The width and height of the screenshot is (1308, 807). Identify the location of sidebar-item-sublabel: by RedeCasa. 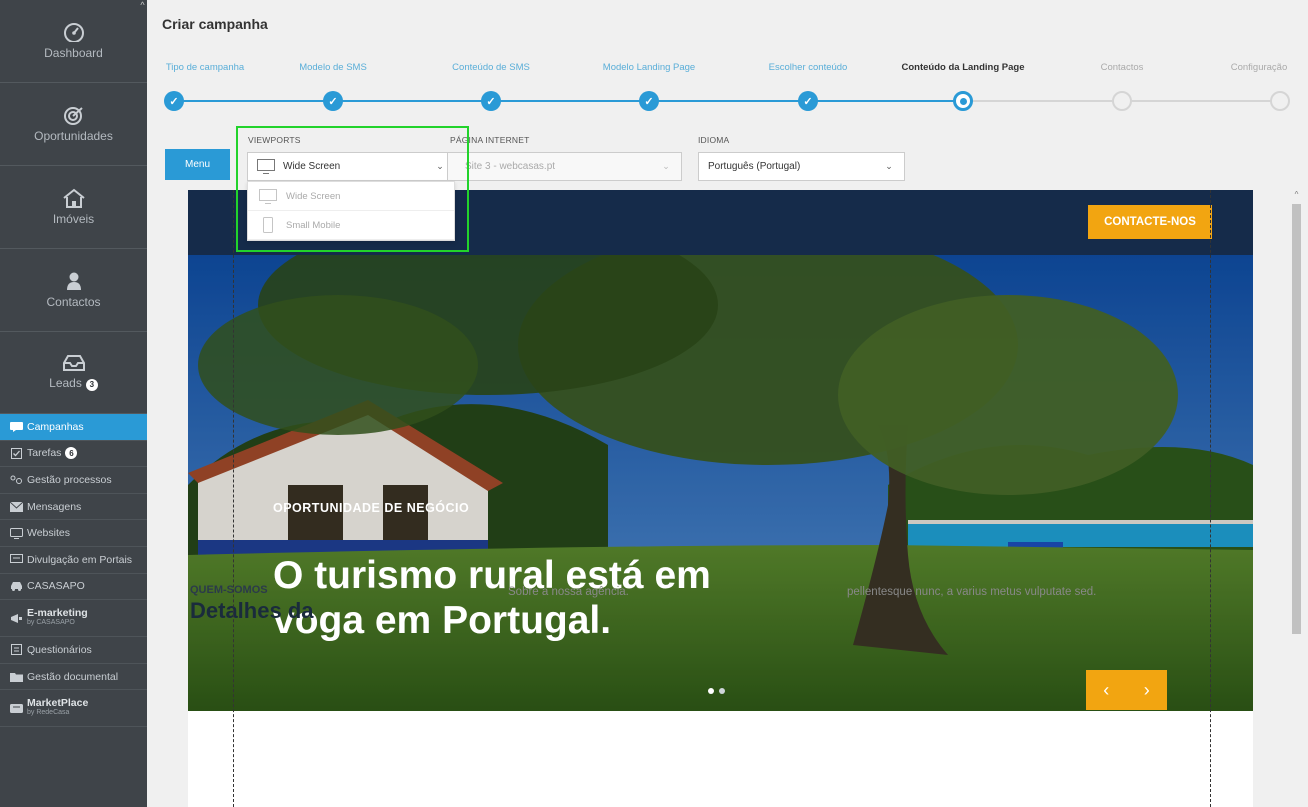
(48, 713).